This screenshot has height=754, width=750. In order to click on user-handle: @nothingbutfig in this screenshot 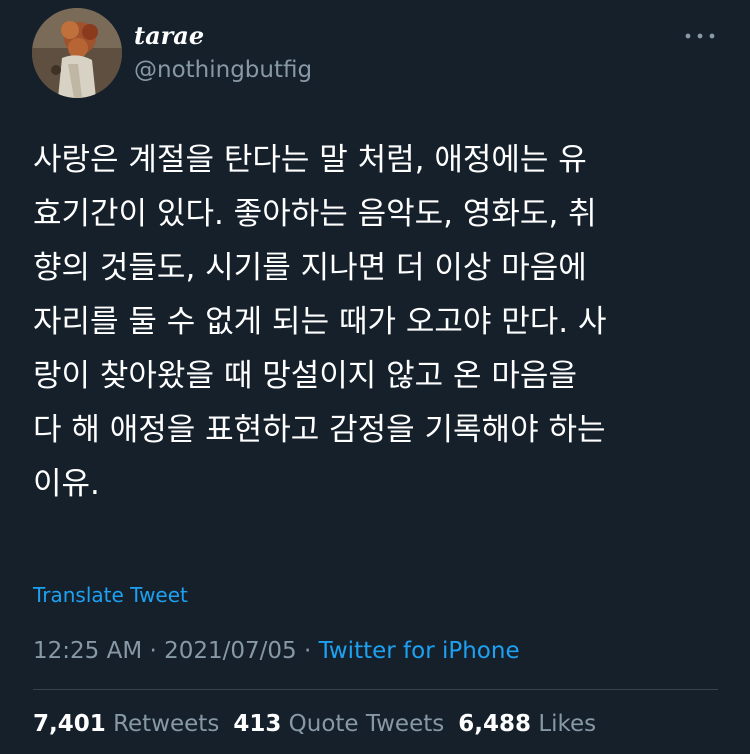, I will do `click(223, 70)`.